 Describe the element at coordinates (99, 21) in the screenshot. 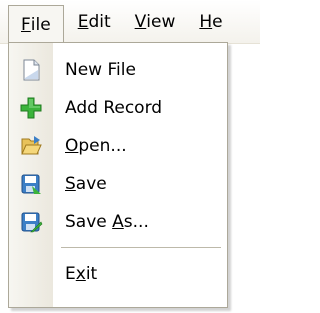

I see `menu-edit-label: dit` at that location.